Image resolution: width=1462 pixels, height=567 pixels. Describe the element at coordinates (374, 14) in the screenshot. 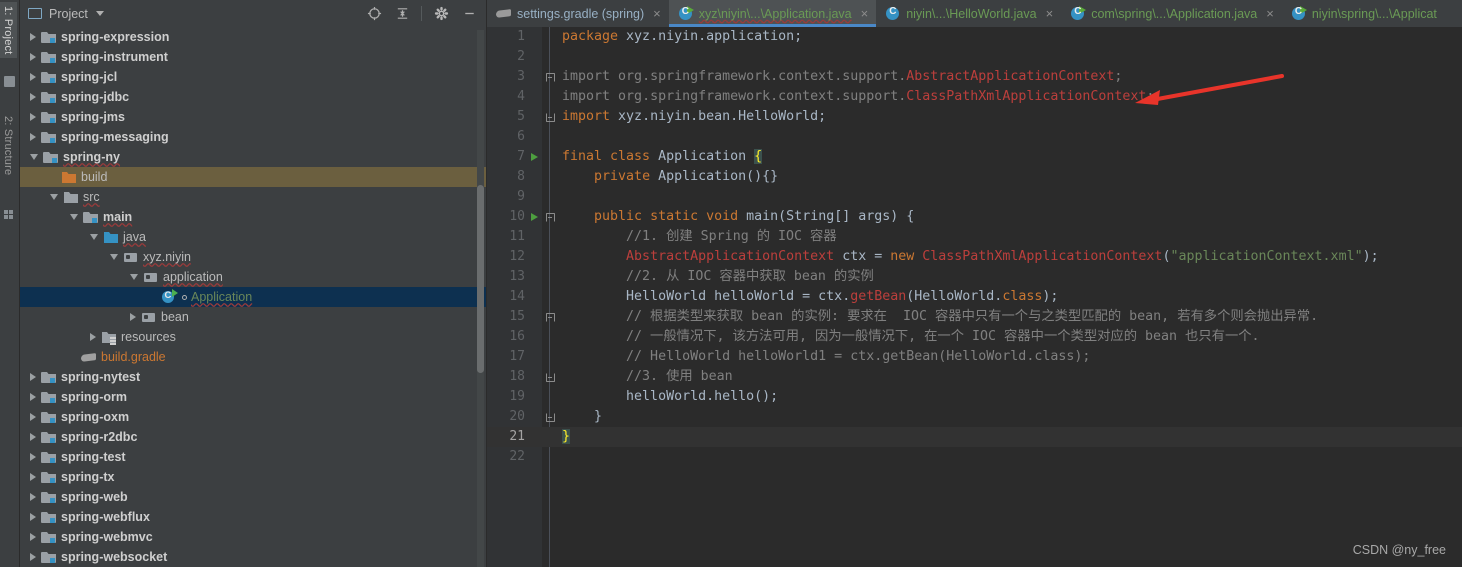

I see `locate-icon` at that location.